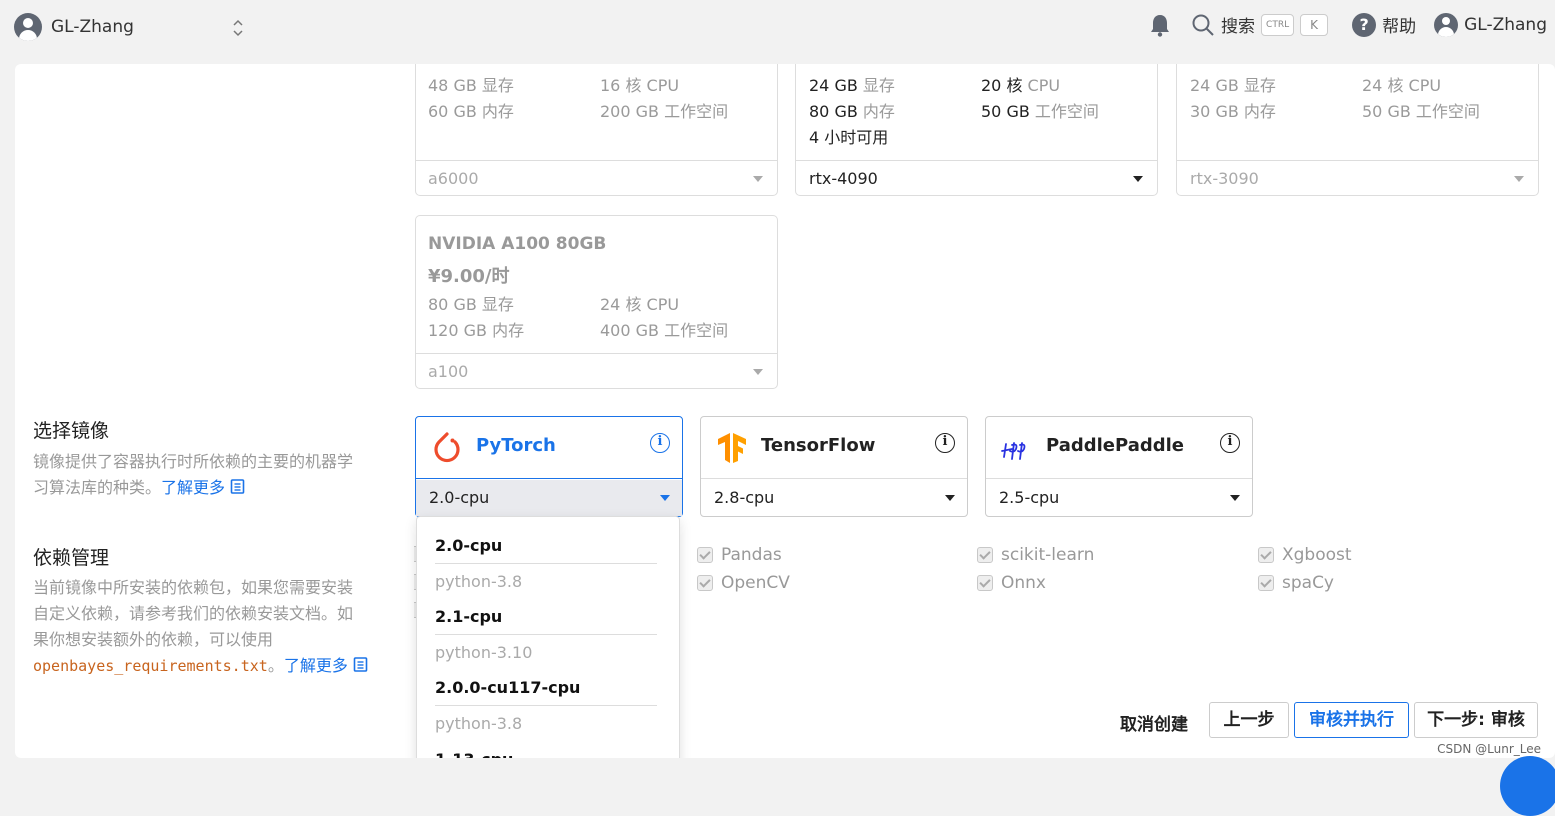 The height and width of the screenshot is (816, 1555). I want to click on gpu-select-value: rtx-4090, so click(843, 178).